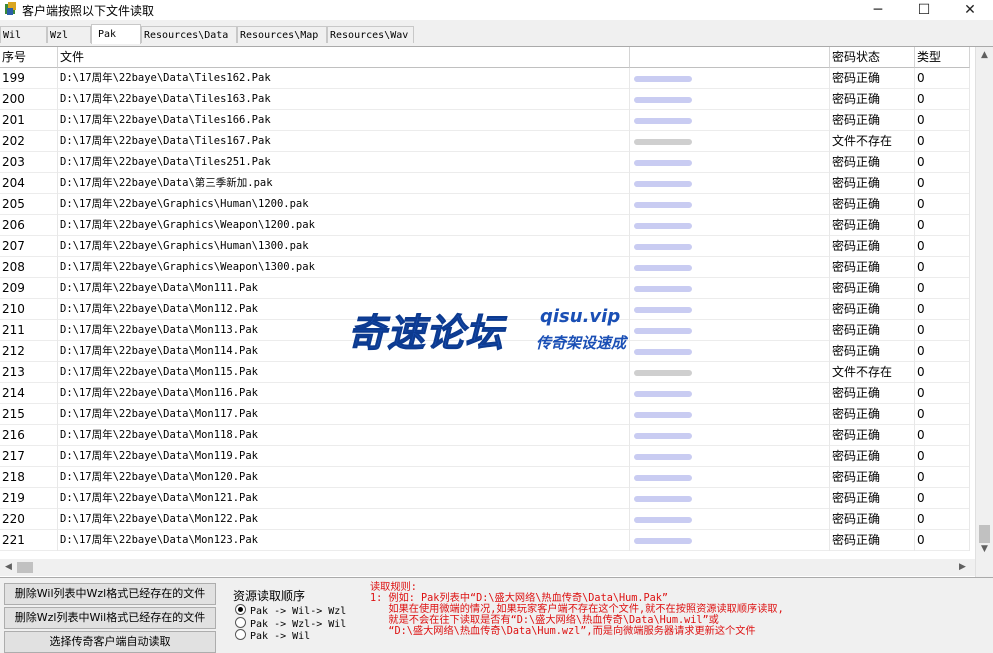 The image size is (993, 653). I want to click on tab-pak: Pak, so click(116, 34).